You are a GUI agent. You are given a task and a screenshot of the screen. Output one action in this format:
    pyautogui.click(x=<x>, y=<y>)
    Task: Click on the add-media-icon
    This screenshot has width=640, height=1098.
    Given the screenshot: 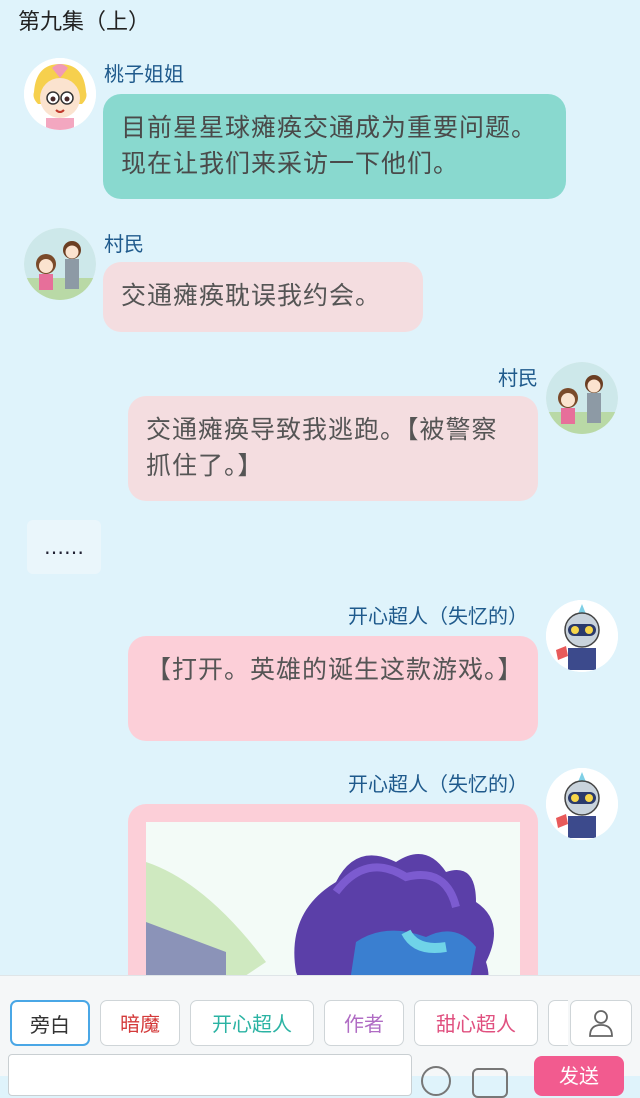 What is the action you would take?
    pyautogui.click(x=490, y=1083)
    